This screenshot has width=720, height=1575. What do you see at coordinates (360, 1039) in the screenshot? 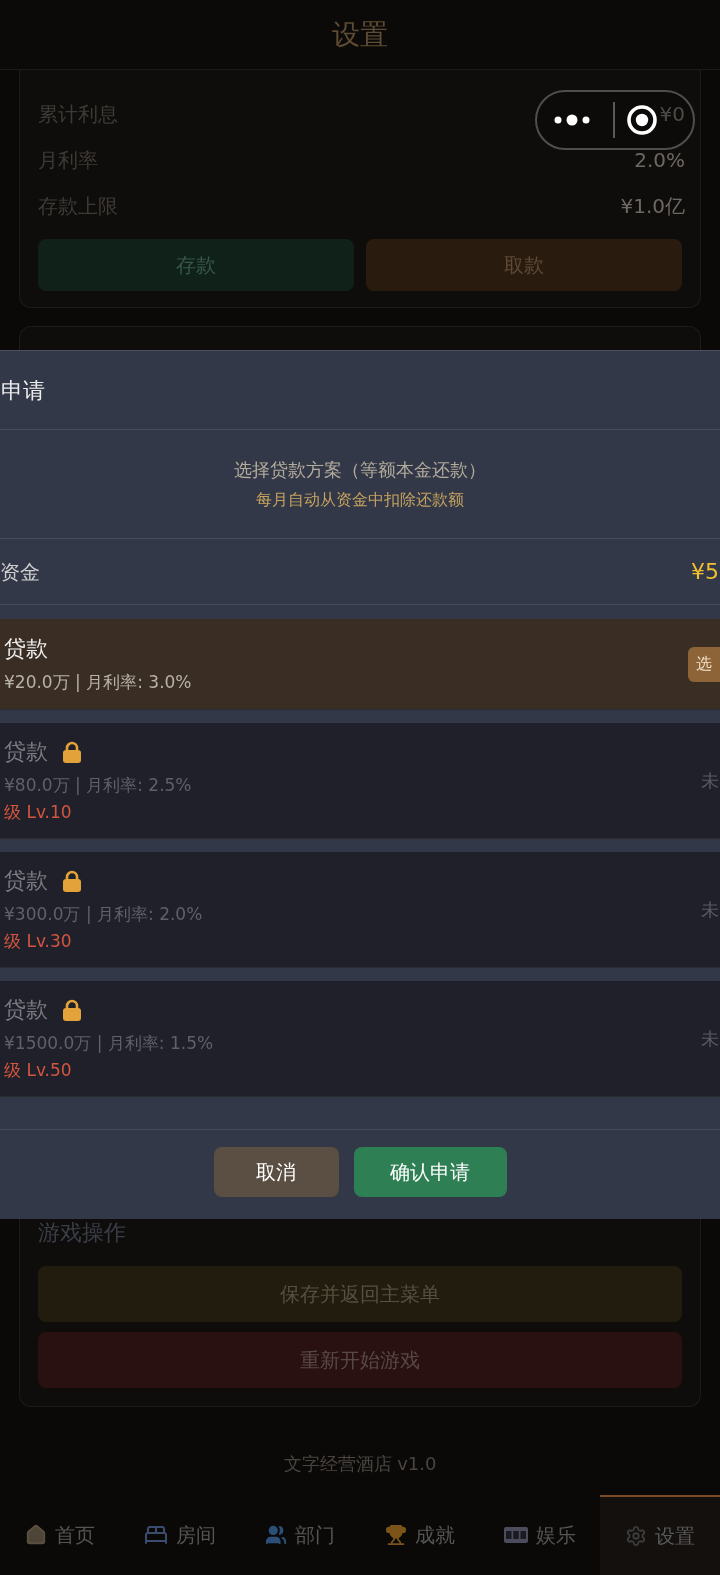
I see `loan-plan-card: 贷款 ¥1500.0万 | 月利率: 1.5% 级 Lv.50 未` at bounding box center [360, 1039].